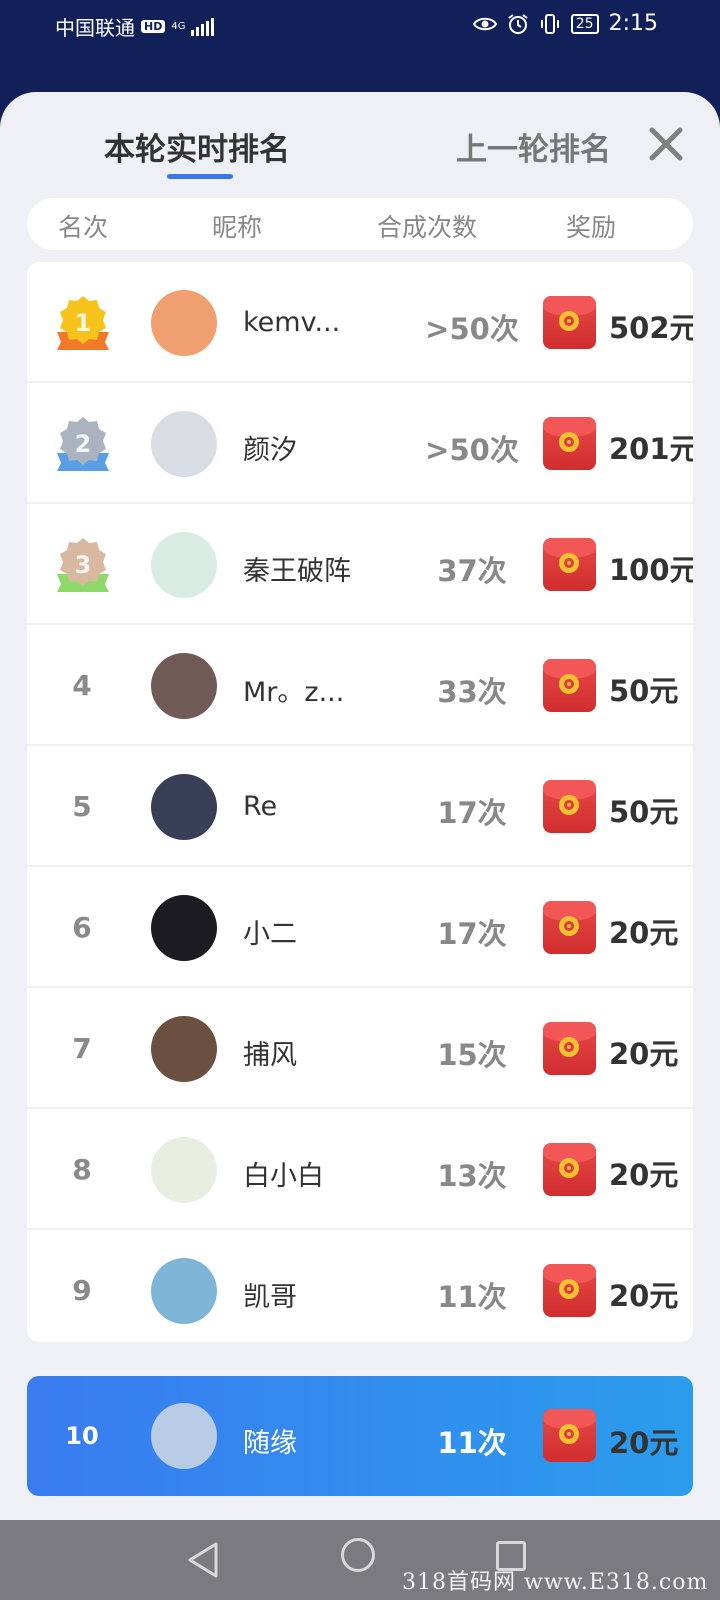 The image size is (720, 1600). What do you see at coordinates (360, 1286) in the screenshot?
I see `table-row: 9 凯哥 11次 20元` at bounding box center [360, 1286].